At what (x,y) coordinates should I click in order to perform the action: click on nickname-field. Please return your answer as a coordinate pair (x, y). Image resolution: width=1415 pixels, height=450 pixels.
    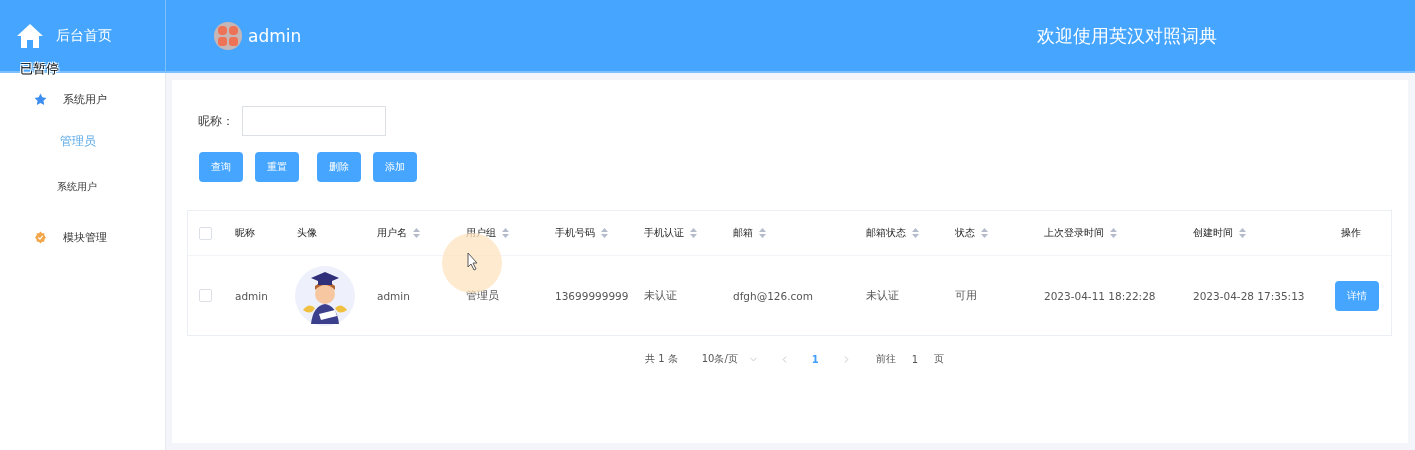
    Looking at the image, I should click on (314, 121).